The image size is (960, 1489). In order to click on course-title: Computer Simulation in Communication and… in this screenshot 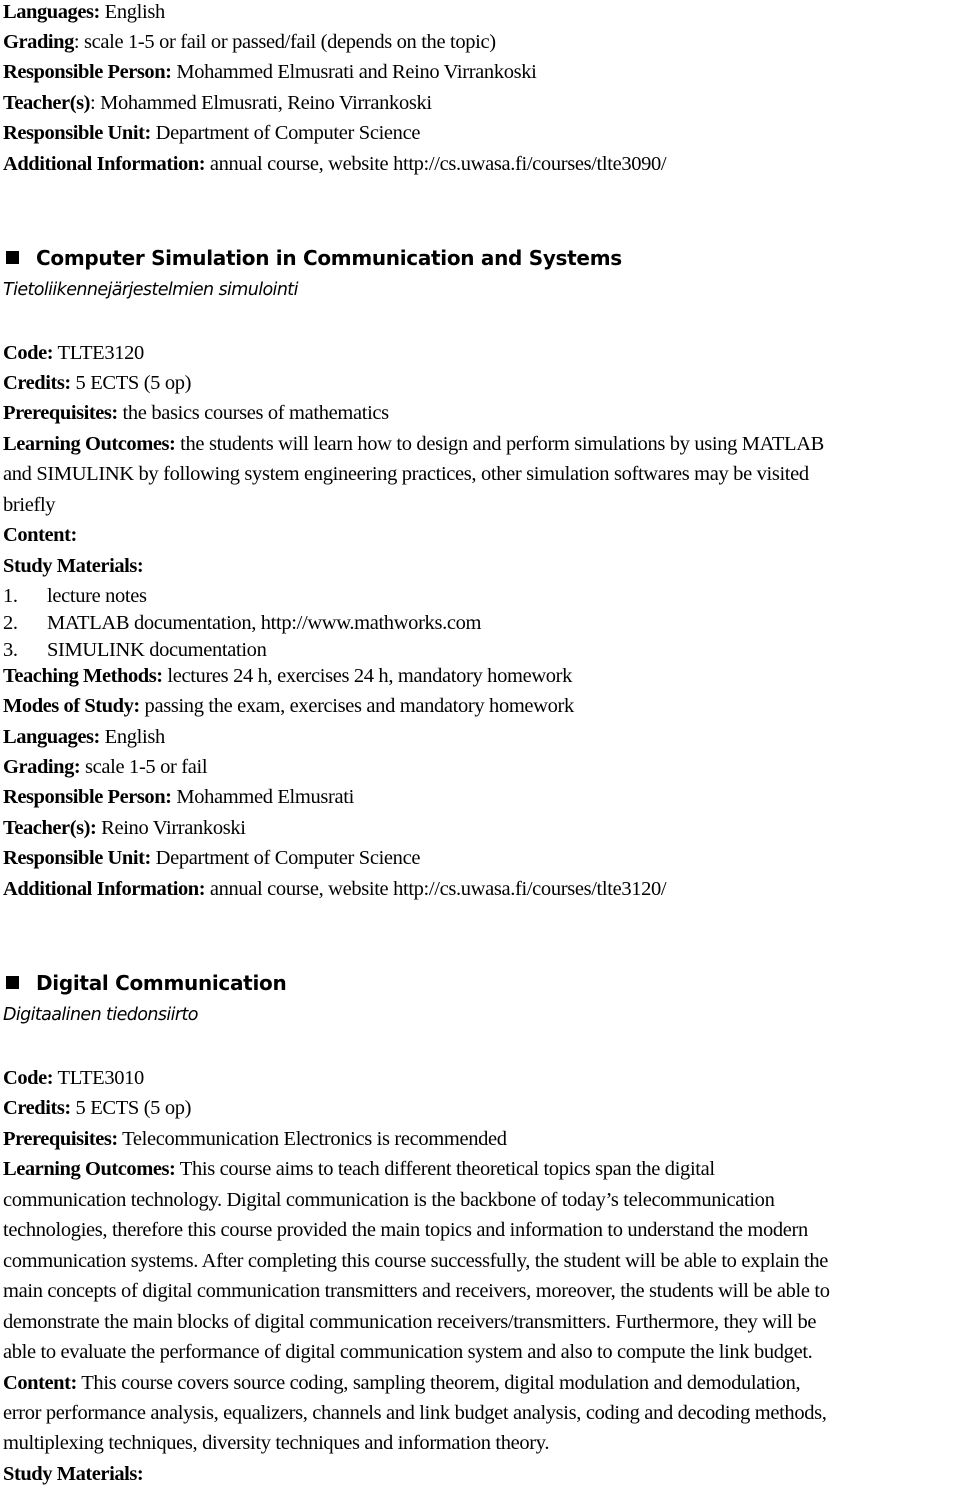, I will do `click(314, 258)`.